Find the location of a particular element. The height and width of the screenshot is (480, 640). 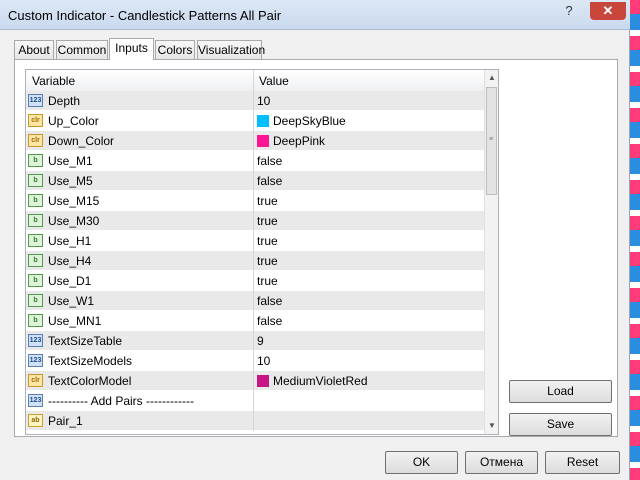

variable-value: DeepPink is located at coordinates (291, 141).